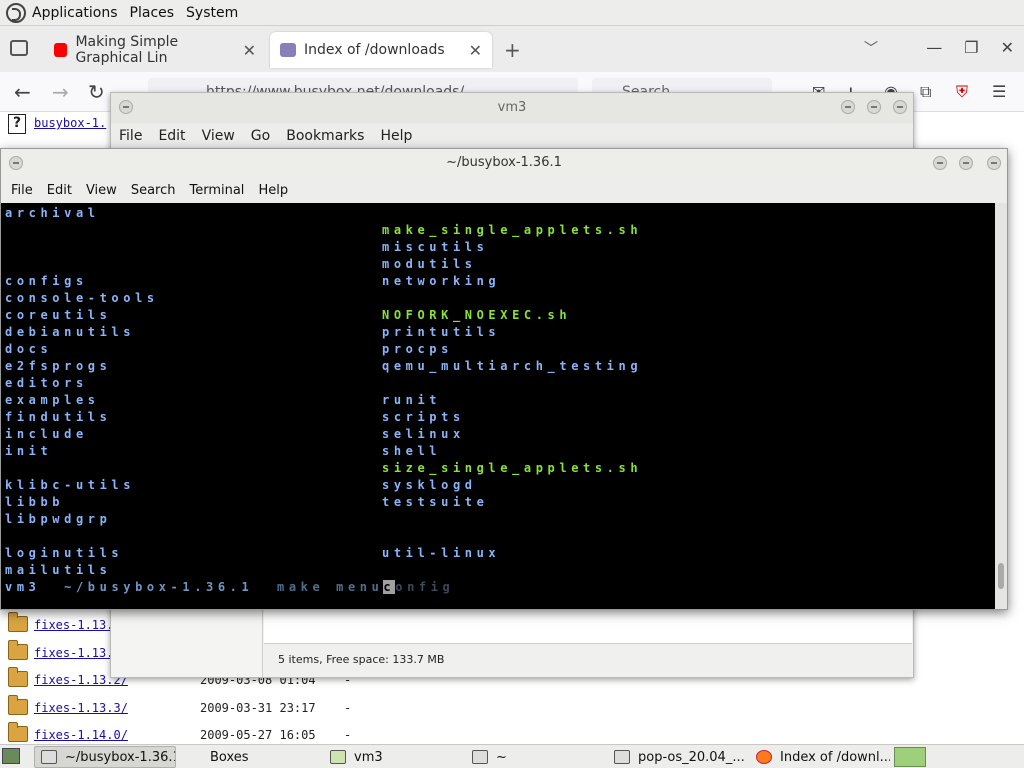 This screenshot has width=1024, height=768. Describe the element at coordinates (250, 757) in the screenshot. I see `task-boxes: Boxes` at that location.